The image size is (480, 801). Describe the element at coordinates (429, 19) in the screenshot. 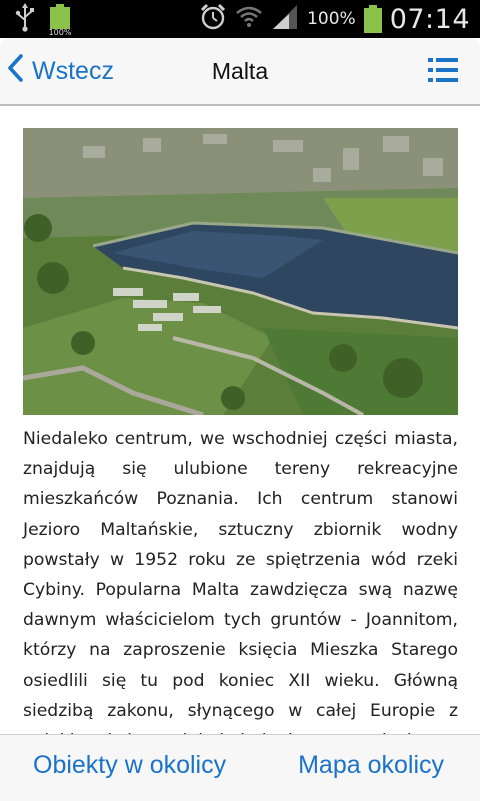

I see `clock: 07:14` at that location.